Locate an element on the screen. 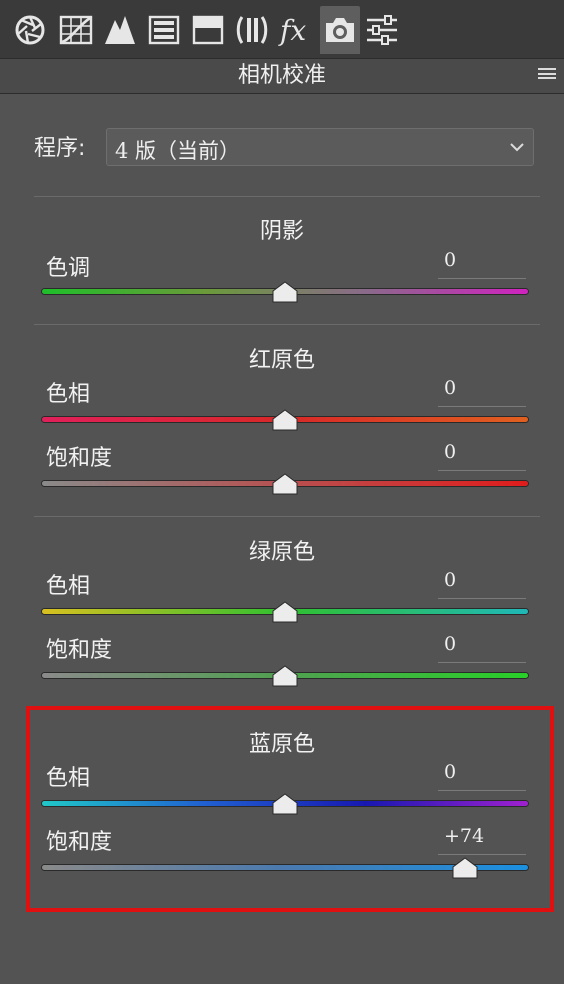 This screenshot has width=564, height=984. effects-icon: fx is located at coordinates (292, 30).